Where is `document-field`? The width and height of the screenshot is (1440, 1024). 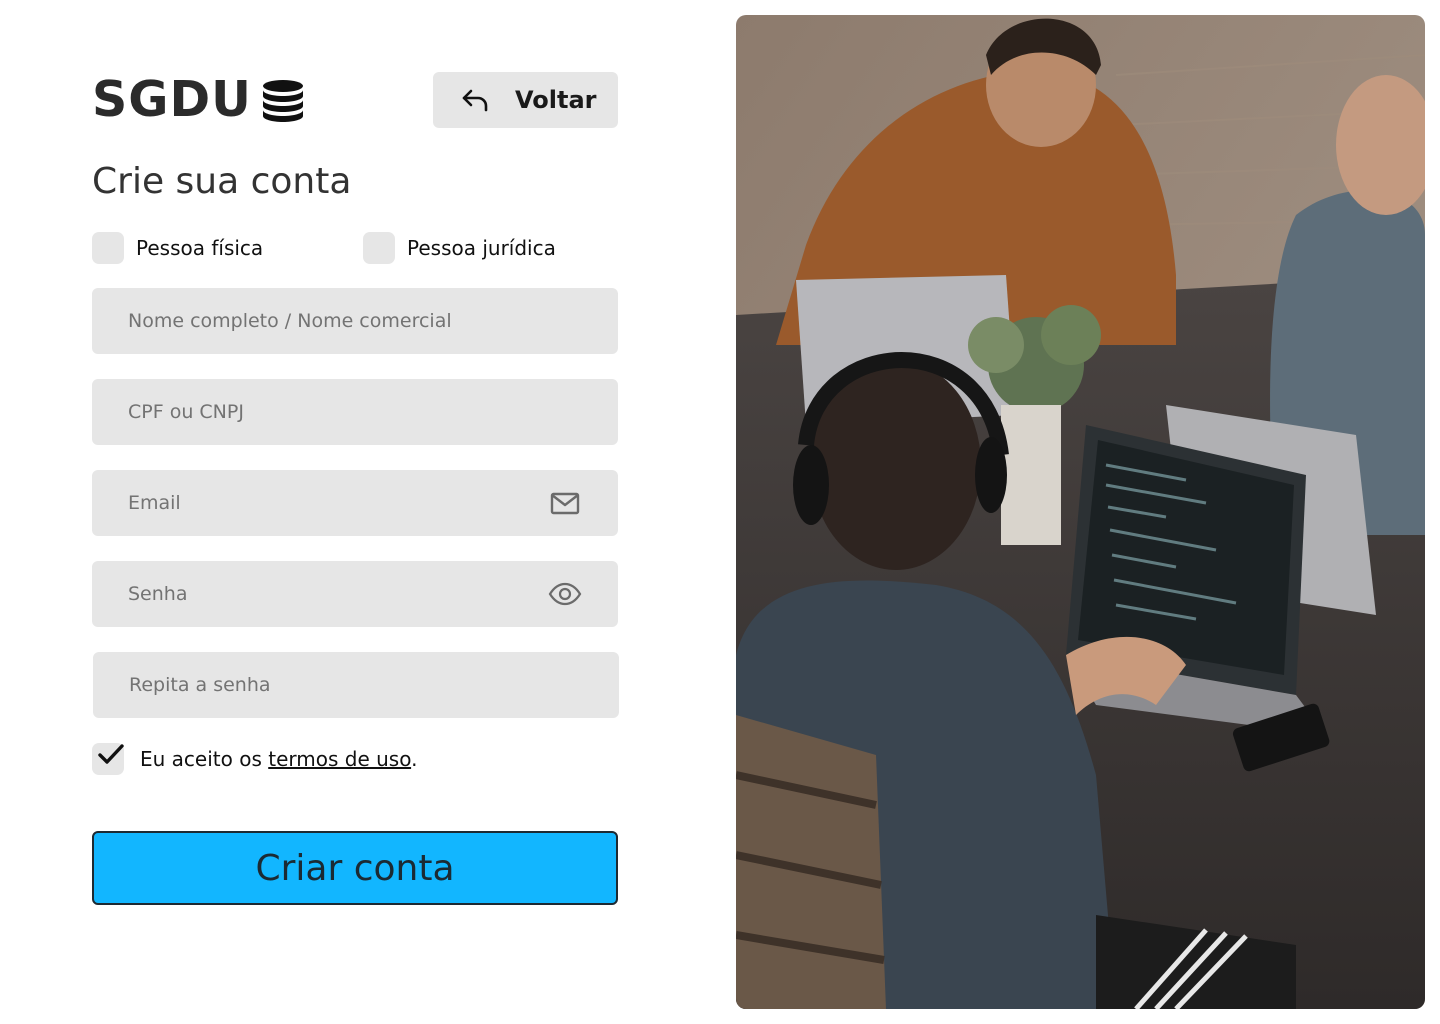 document-field is located at coordinates (355, 412).